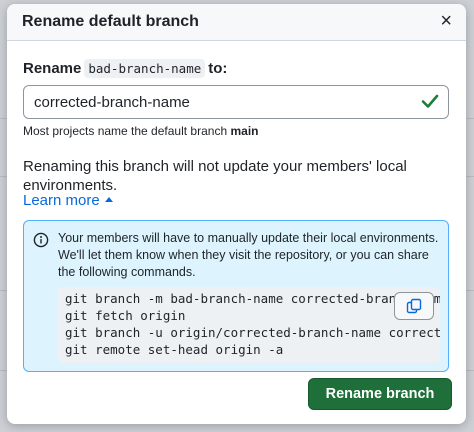 This screenshot has height=432, width=474. I want to click on info-icon, so click(41, 240).